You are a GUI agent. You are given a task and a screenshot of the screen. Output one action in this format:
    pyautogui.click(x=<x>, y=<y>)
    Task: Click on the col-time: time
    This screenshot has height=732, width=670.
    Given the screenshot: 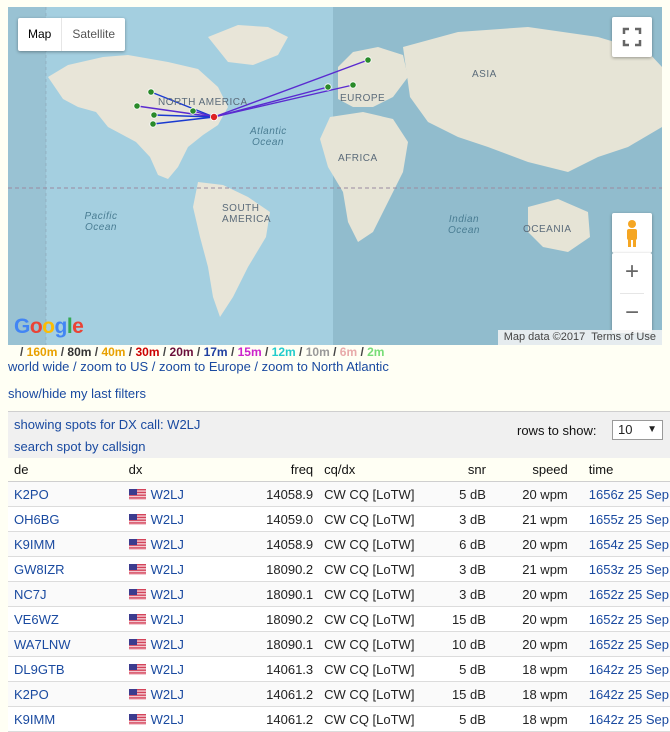 What is the action you would take?
    pyautogui.click(x=619, y=469)
    